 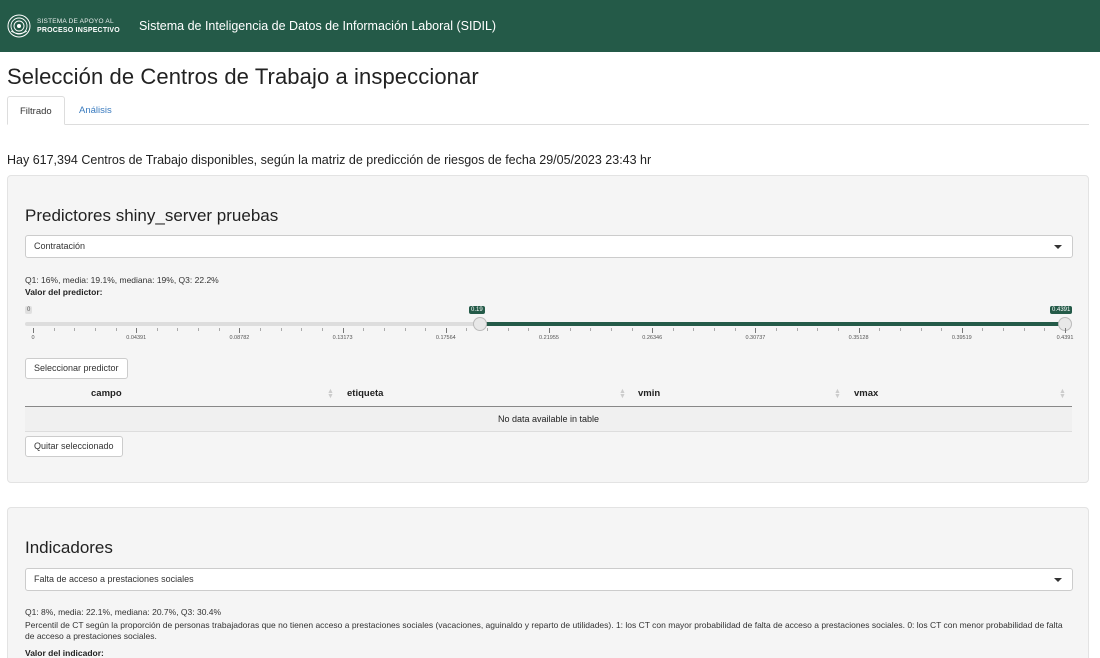 I want to click on slider-handle-low, so click(x=479, y=324).